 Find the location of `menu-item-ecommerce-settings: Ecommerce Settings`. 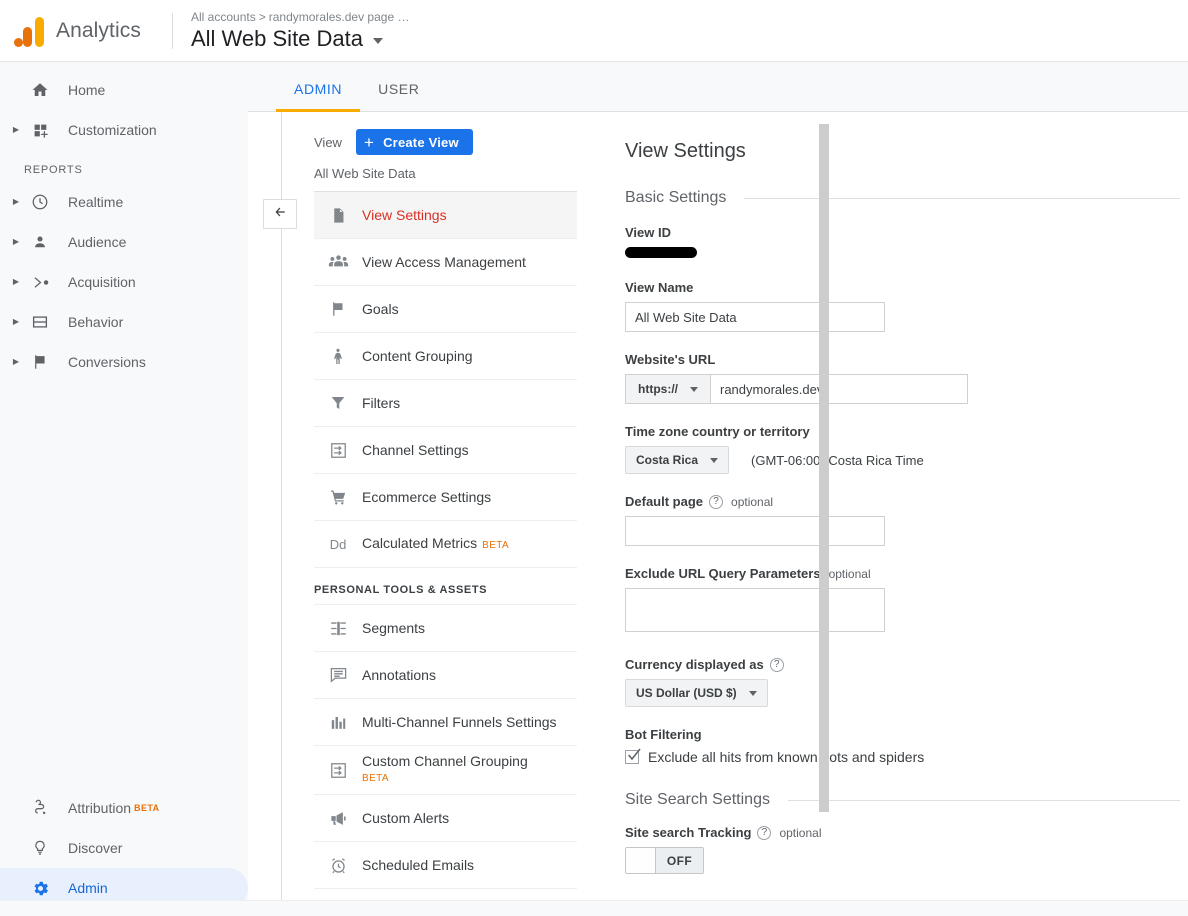

menu-item-ecommerce-settings: Ecommerce Settings is located at coordinates (445, 497).